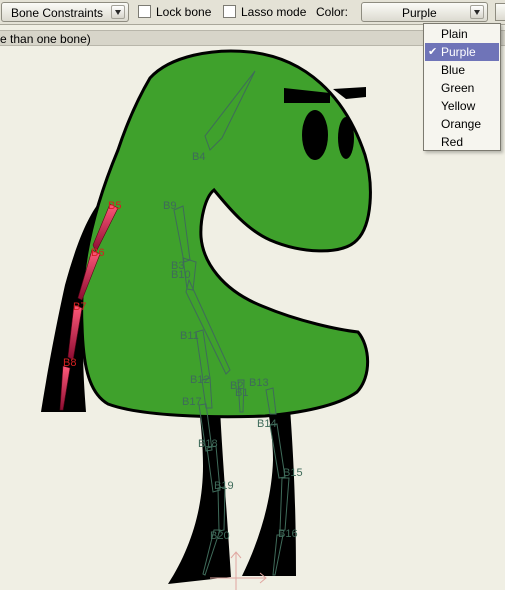 The height and width of the screenshot is (590, 505). Describe the element at coordinates (458, 88) in the screenshot. I see `menu-item-label: Green` at that location.